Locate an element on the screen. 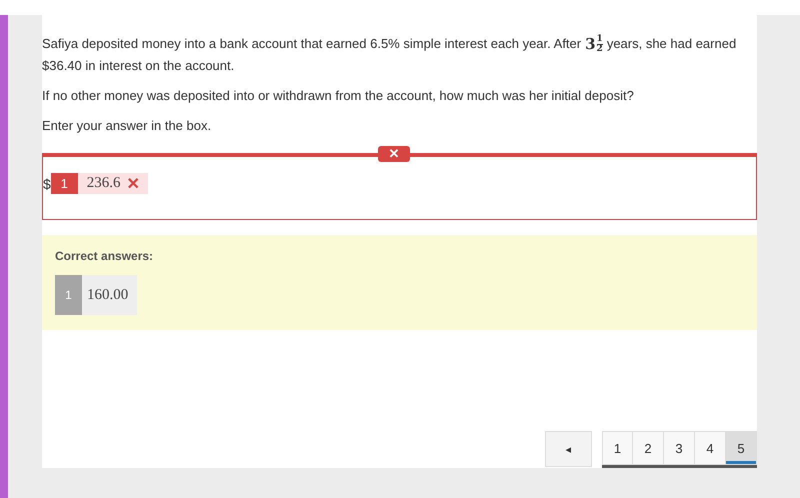 This screenshot has width=800, height=498. question-text: If no other money was deposited into or withdrawn from the account, how much was her initial deposit? is located at coordinates (338, 96).